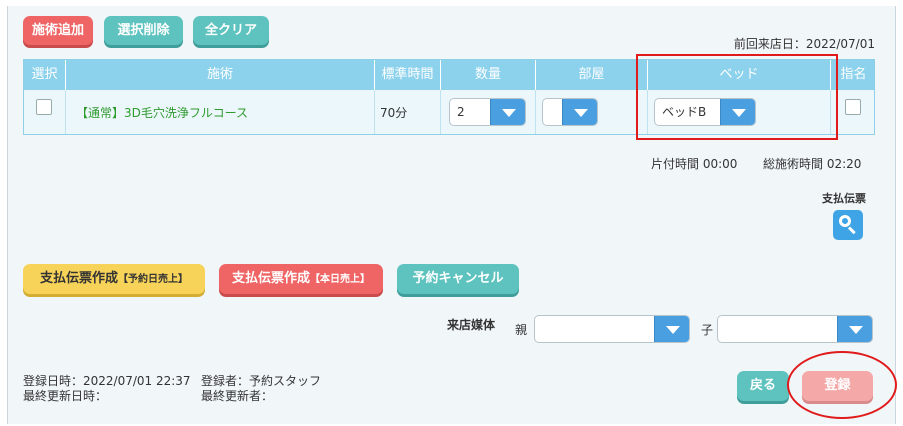  I want to click on header-quantity: 数量, so click(488, 75).